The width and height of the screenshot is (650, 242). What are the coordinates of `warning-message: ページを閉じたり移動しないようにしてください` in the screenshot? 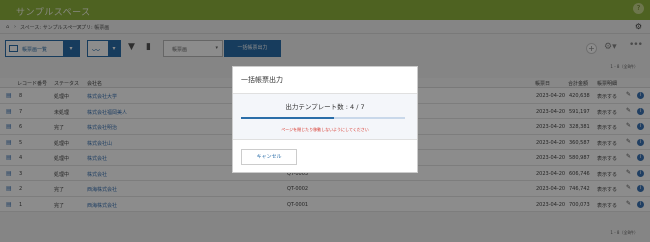 It's located at (325, 129).